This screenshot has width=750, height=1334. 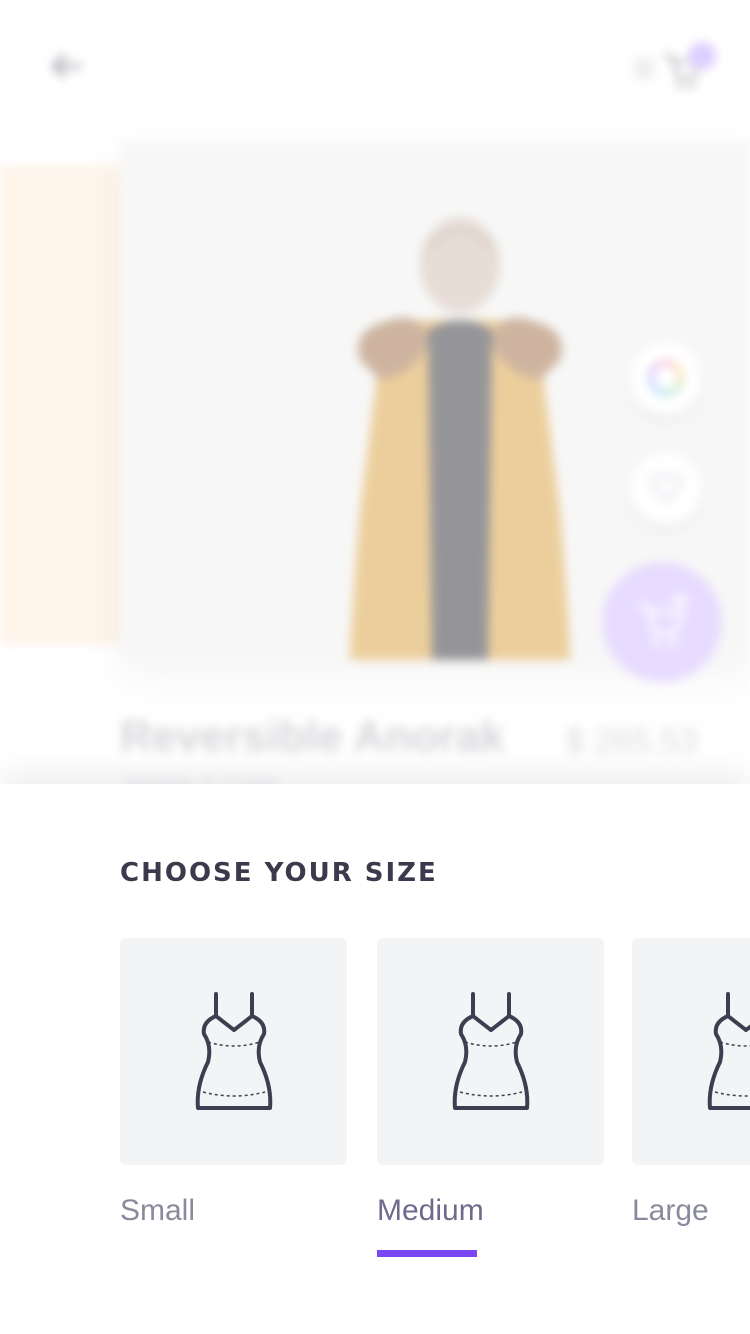 I want to click on size-option-medium: Medium, so click(x=490, y=1098).